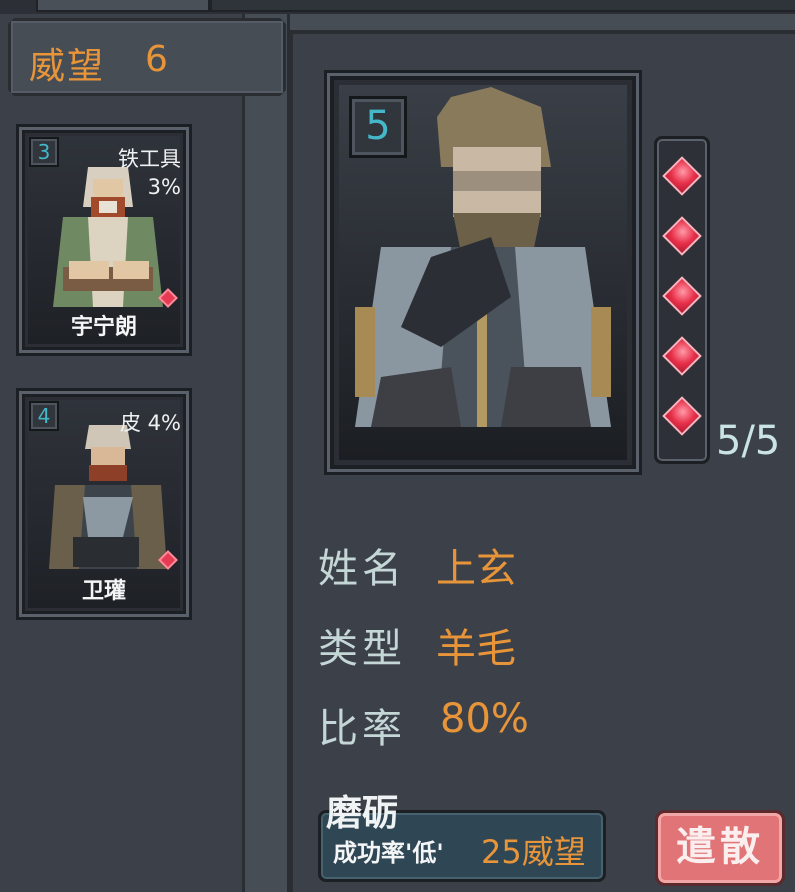  What do you see at coordinates (476, 569) in the screenshot?
I see `name-value: 上玄` at bounding box center [476, 569].